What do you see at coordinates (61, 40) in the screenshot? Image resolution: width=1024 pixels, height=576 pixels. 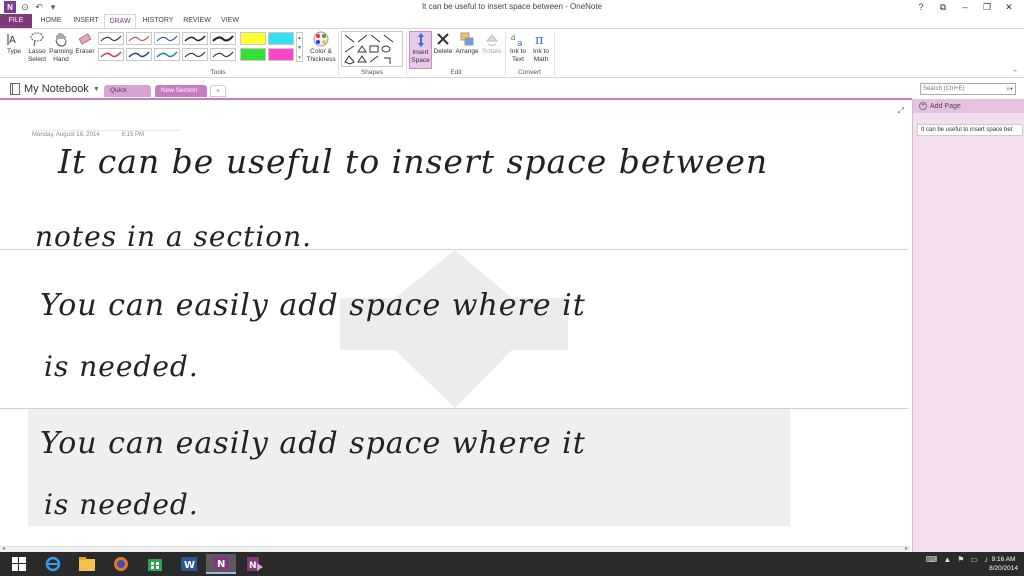 I see `hand-icon` at bounding box center [61, 40].